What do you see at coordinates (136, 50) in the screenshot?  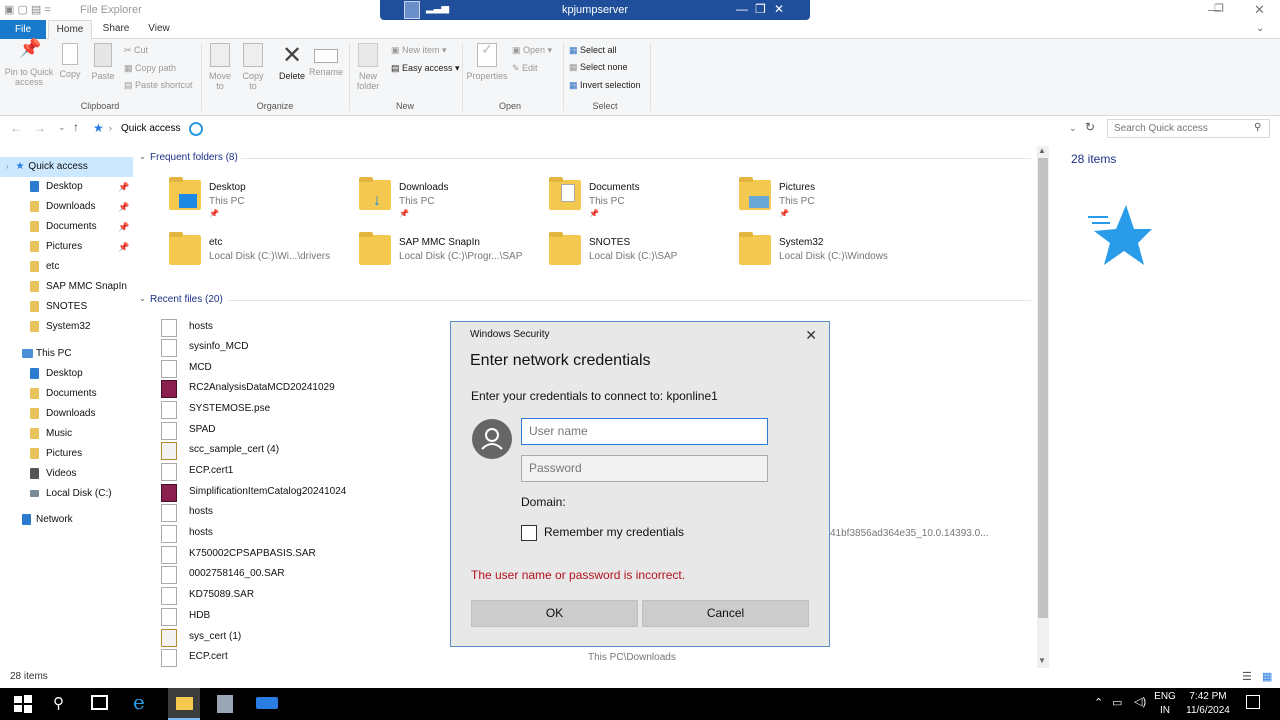 I see `cut-button: ✂ Cut` at bounding box center [136, 50].